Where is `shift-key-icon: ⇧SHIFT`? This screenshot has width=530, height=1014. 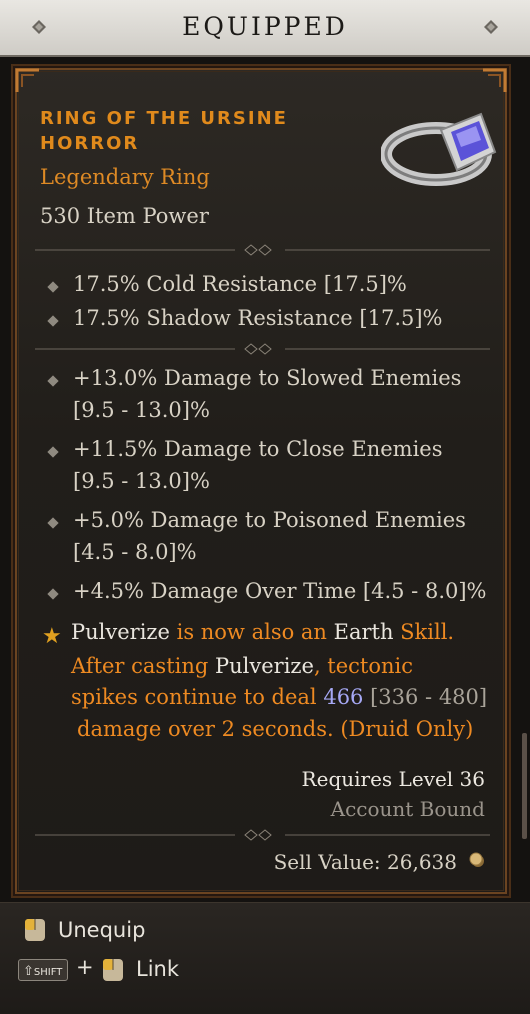
shift-key-icon: ⇧SHIFT is located at coordinates (43, 970).